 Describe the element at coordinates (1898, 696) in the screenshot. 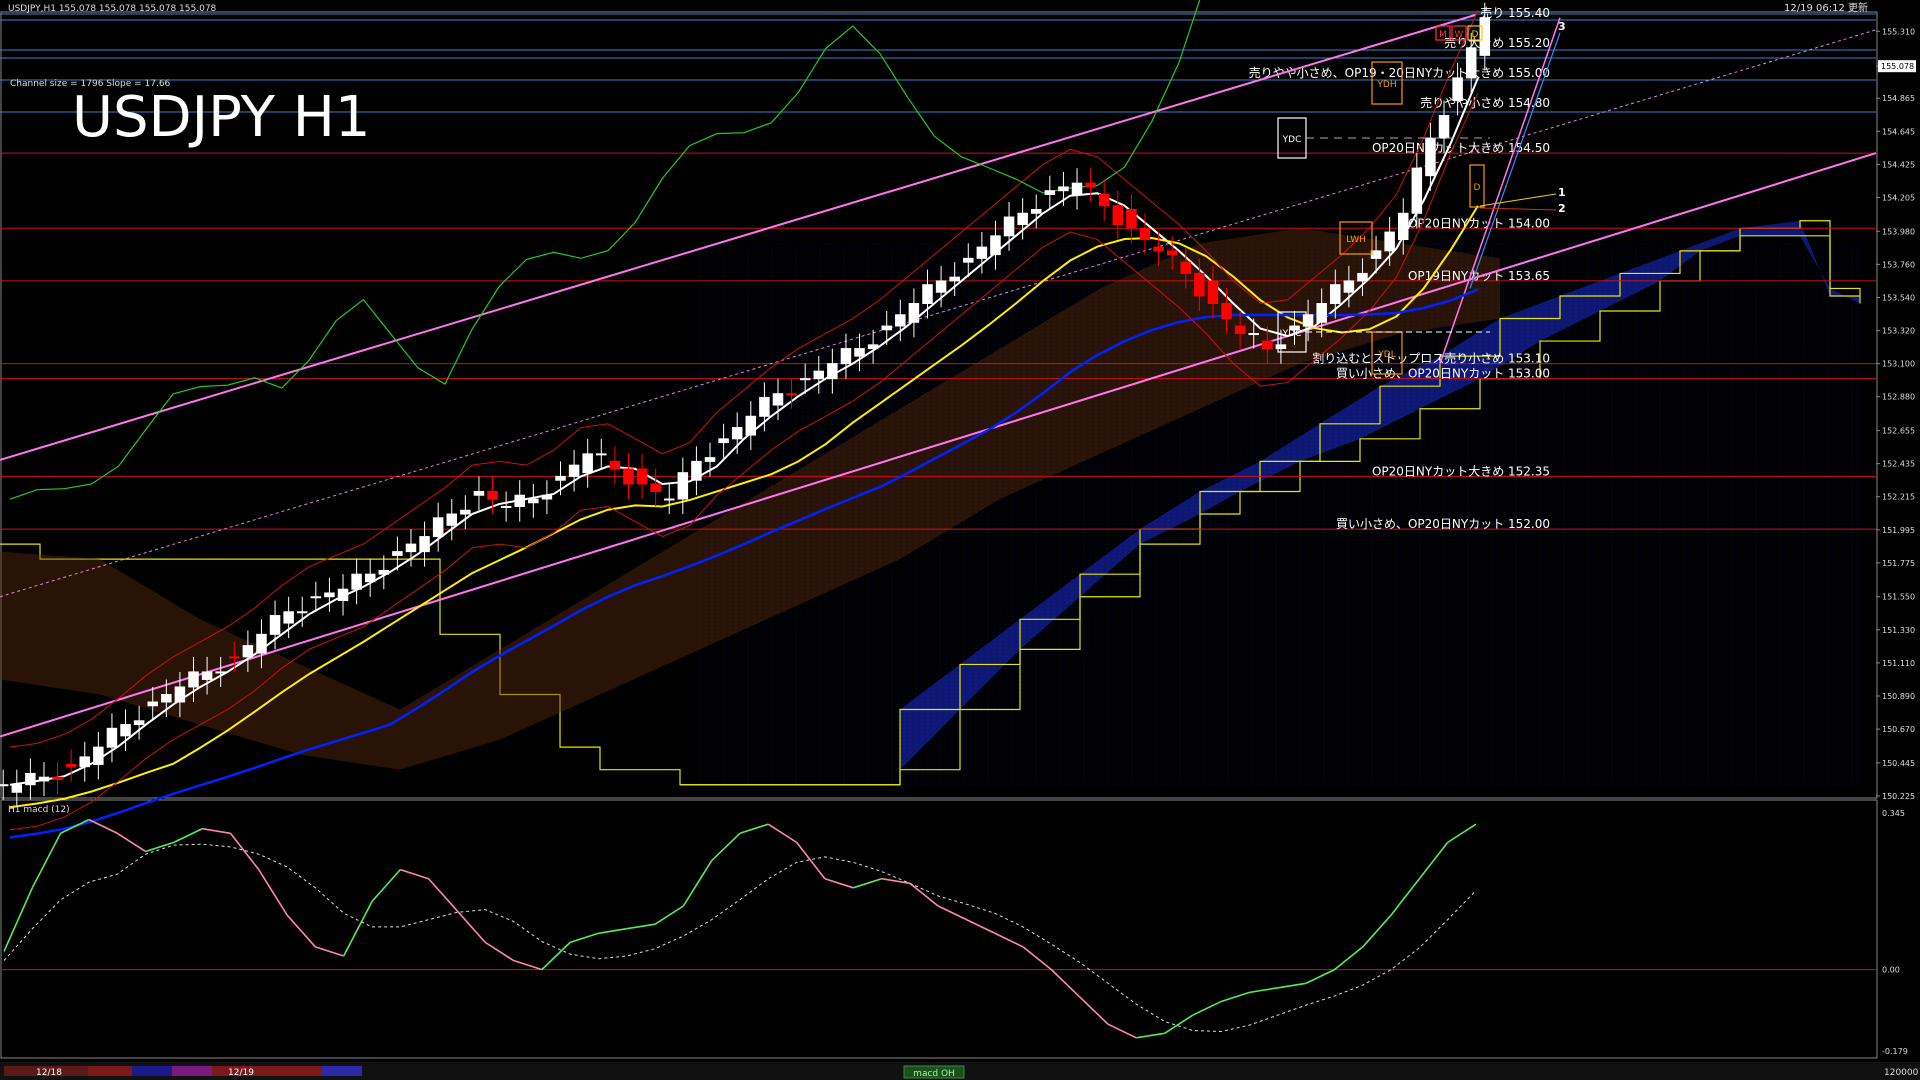

I see `price-tick-label: 150.890` at that location.